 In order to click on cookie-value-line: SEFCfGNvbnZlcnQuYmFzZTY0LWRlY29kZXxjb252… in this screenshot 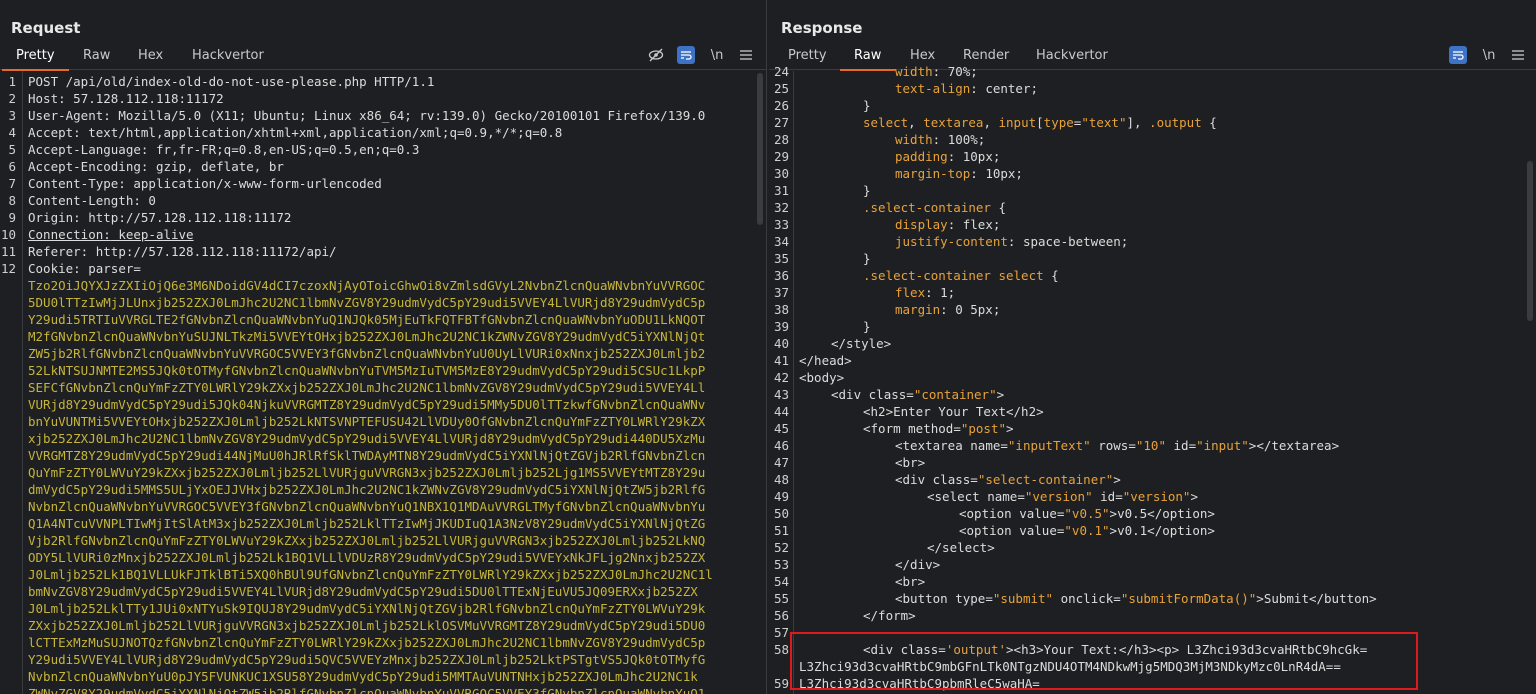, I will do `click(367, 387)`.